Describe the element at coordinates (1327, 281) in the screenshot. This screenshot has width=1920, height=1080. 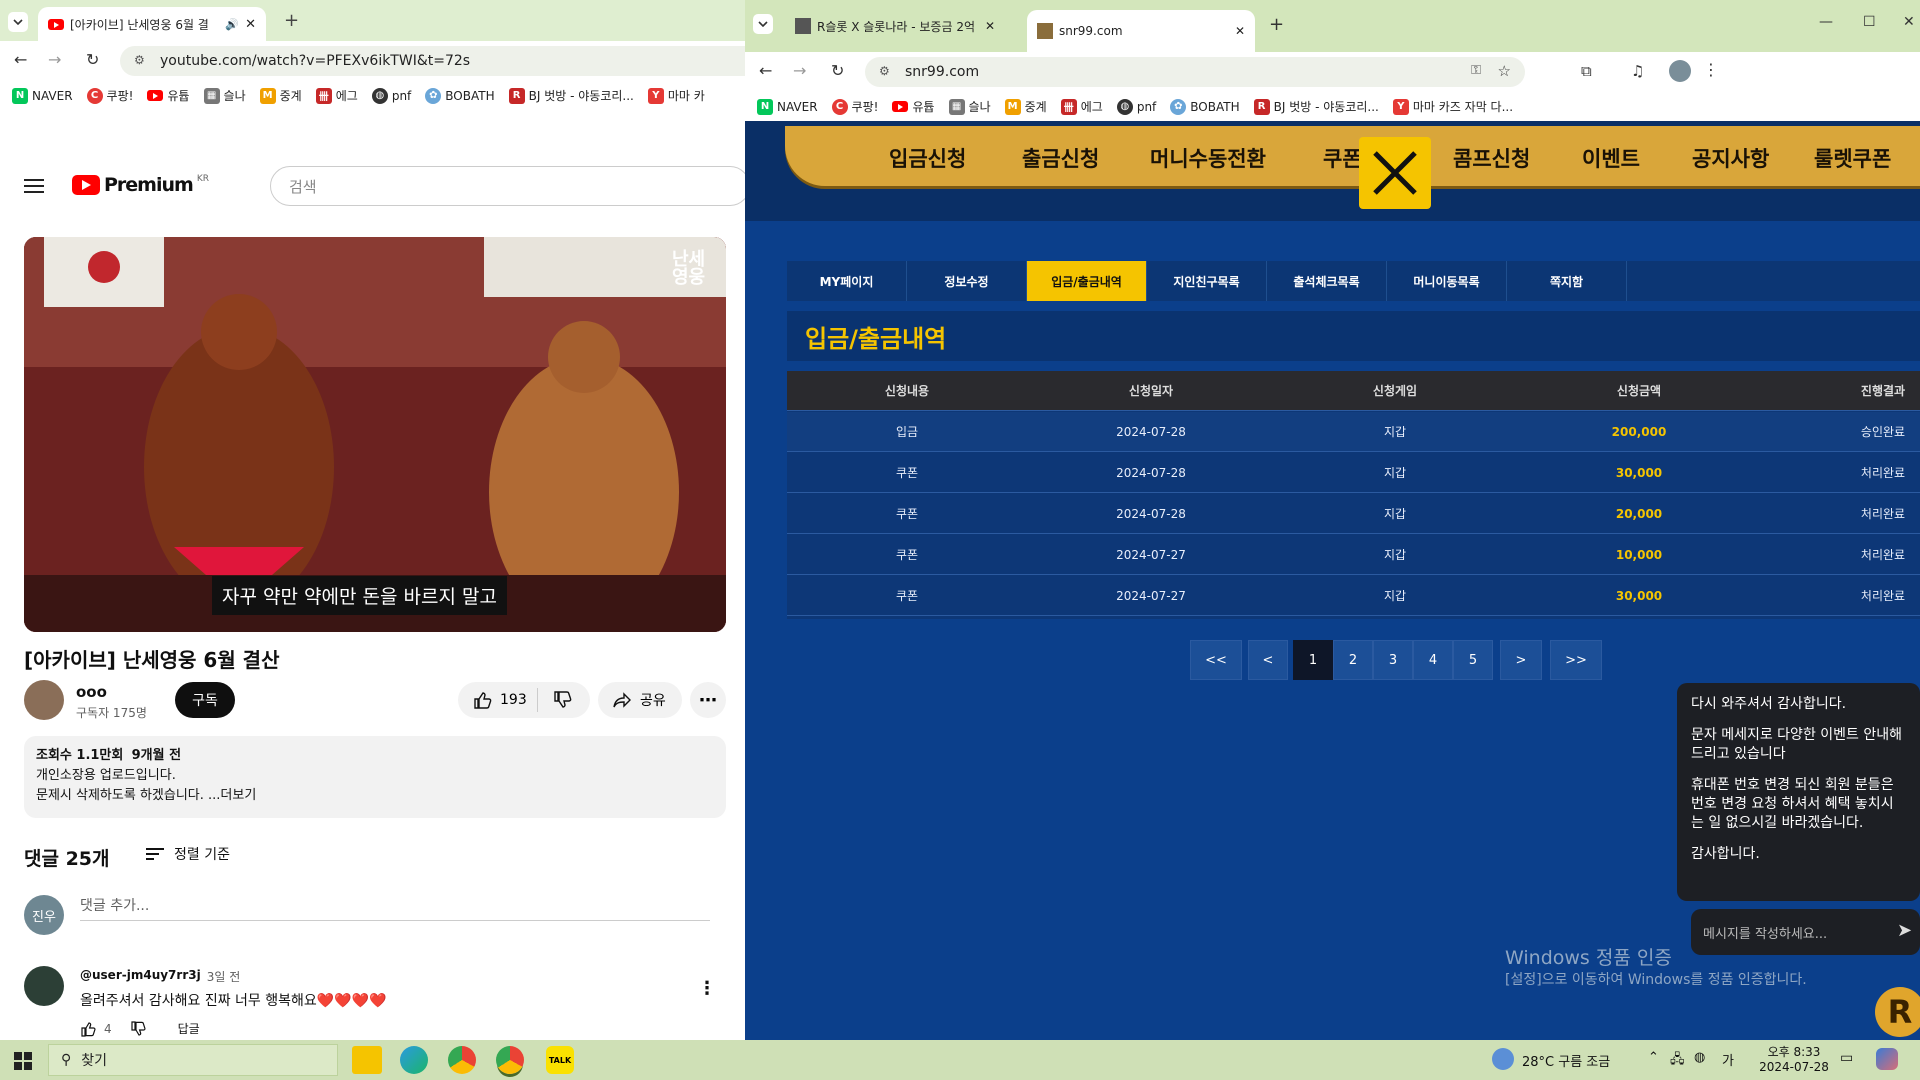
I see `tab-attendance: 출석체크목록` at that location.